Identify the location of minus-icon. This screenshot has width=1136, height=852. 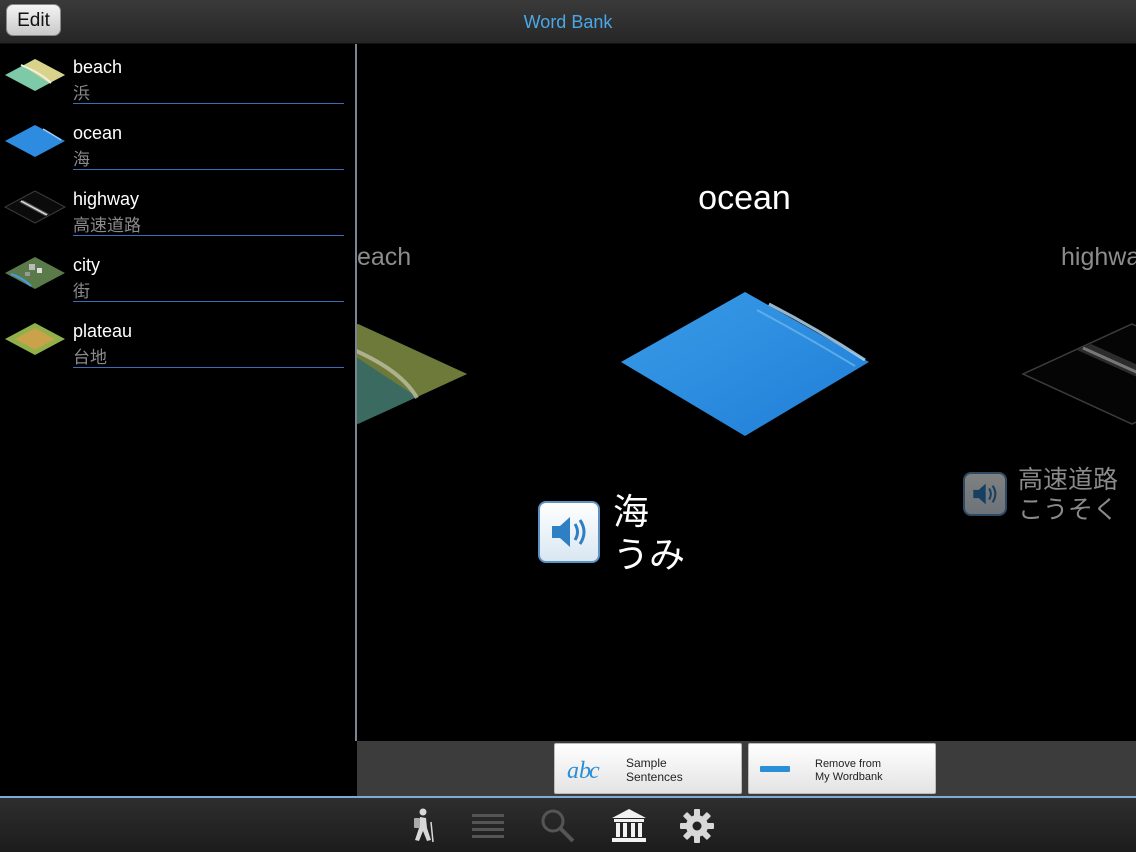
(775, 769).